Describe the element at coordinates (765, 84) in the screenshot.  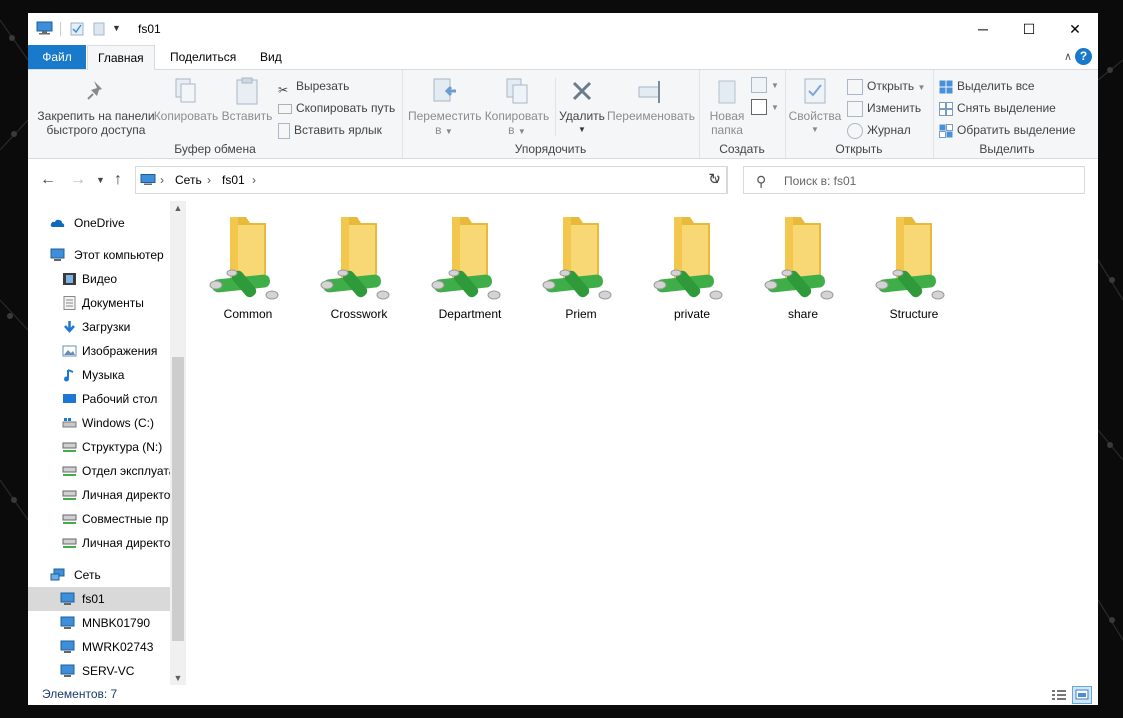
I see `new-item-button: ▼` at that location.